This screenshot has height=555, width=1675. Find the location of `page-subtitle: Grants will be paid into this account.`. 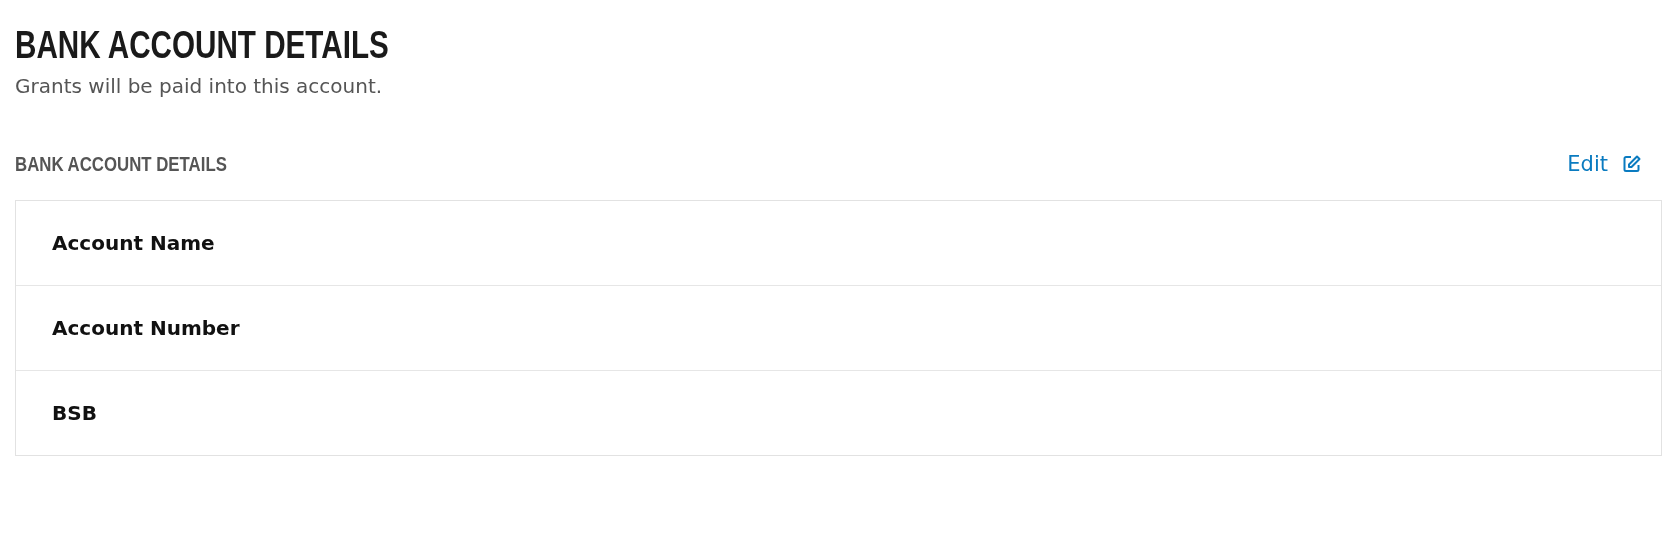

page-subtitle: Grants will be paid into this account. is located at coordinates (199, 86).